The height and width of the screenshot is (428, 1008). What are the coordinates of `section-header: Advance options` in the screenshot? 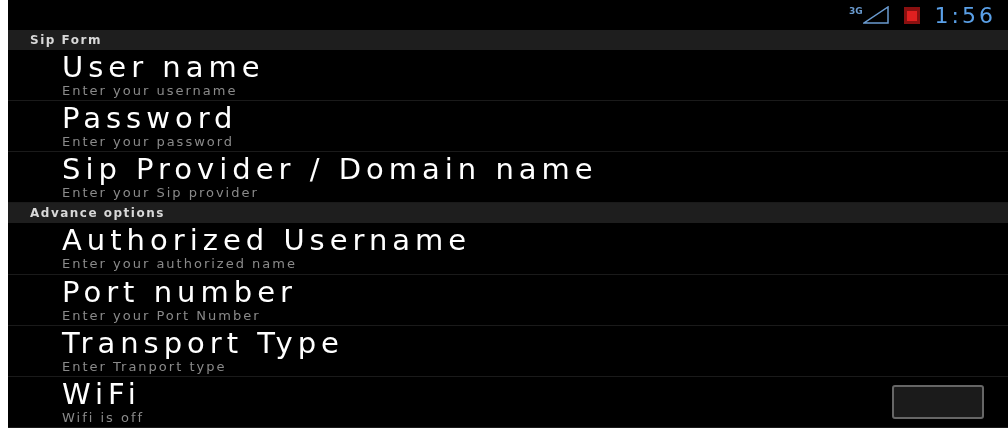 It's located at (508, 213).